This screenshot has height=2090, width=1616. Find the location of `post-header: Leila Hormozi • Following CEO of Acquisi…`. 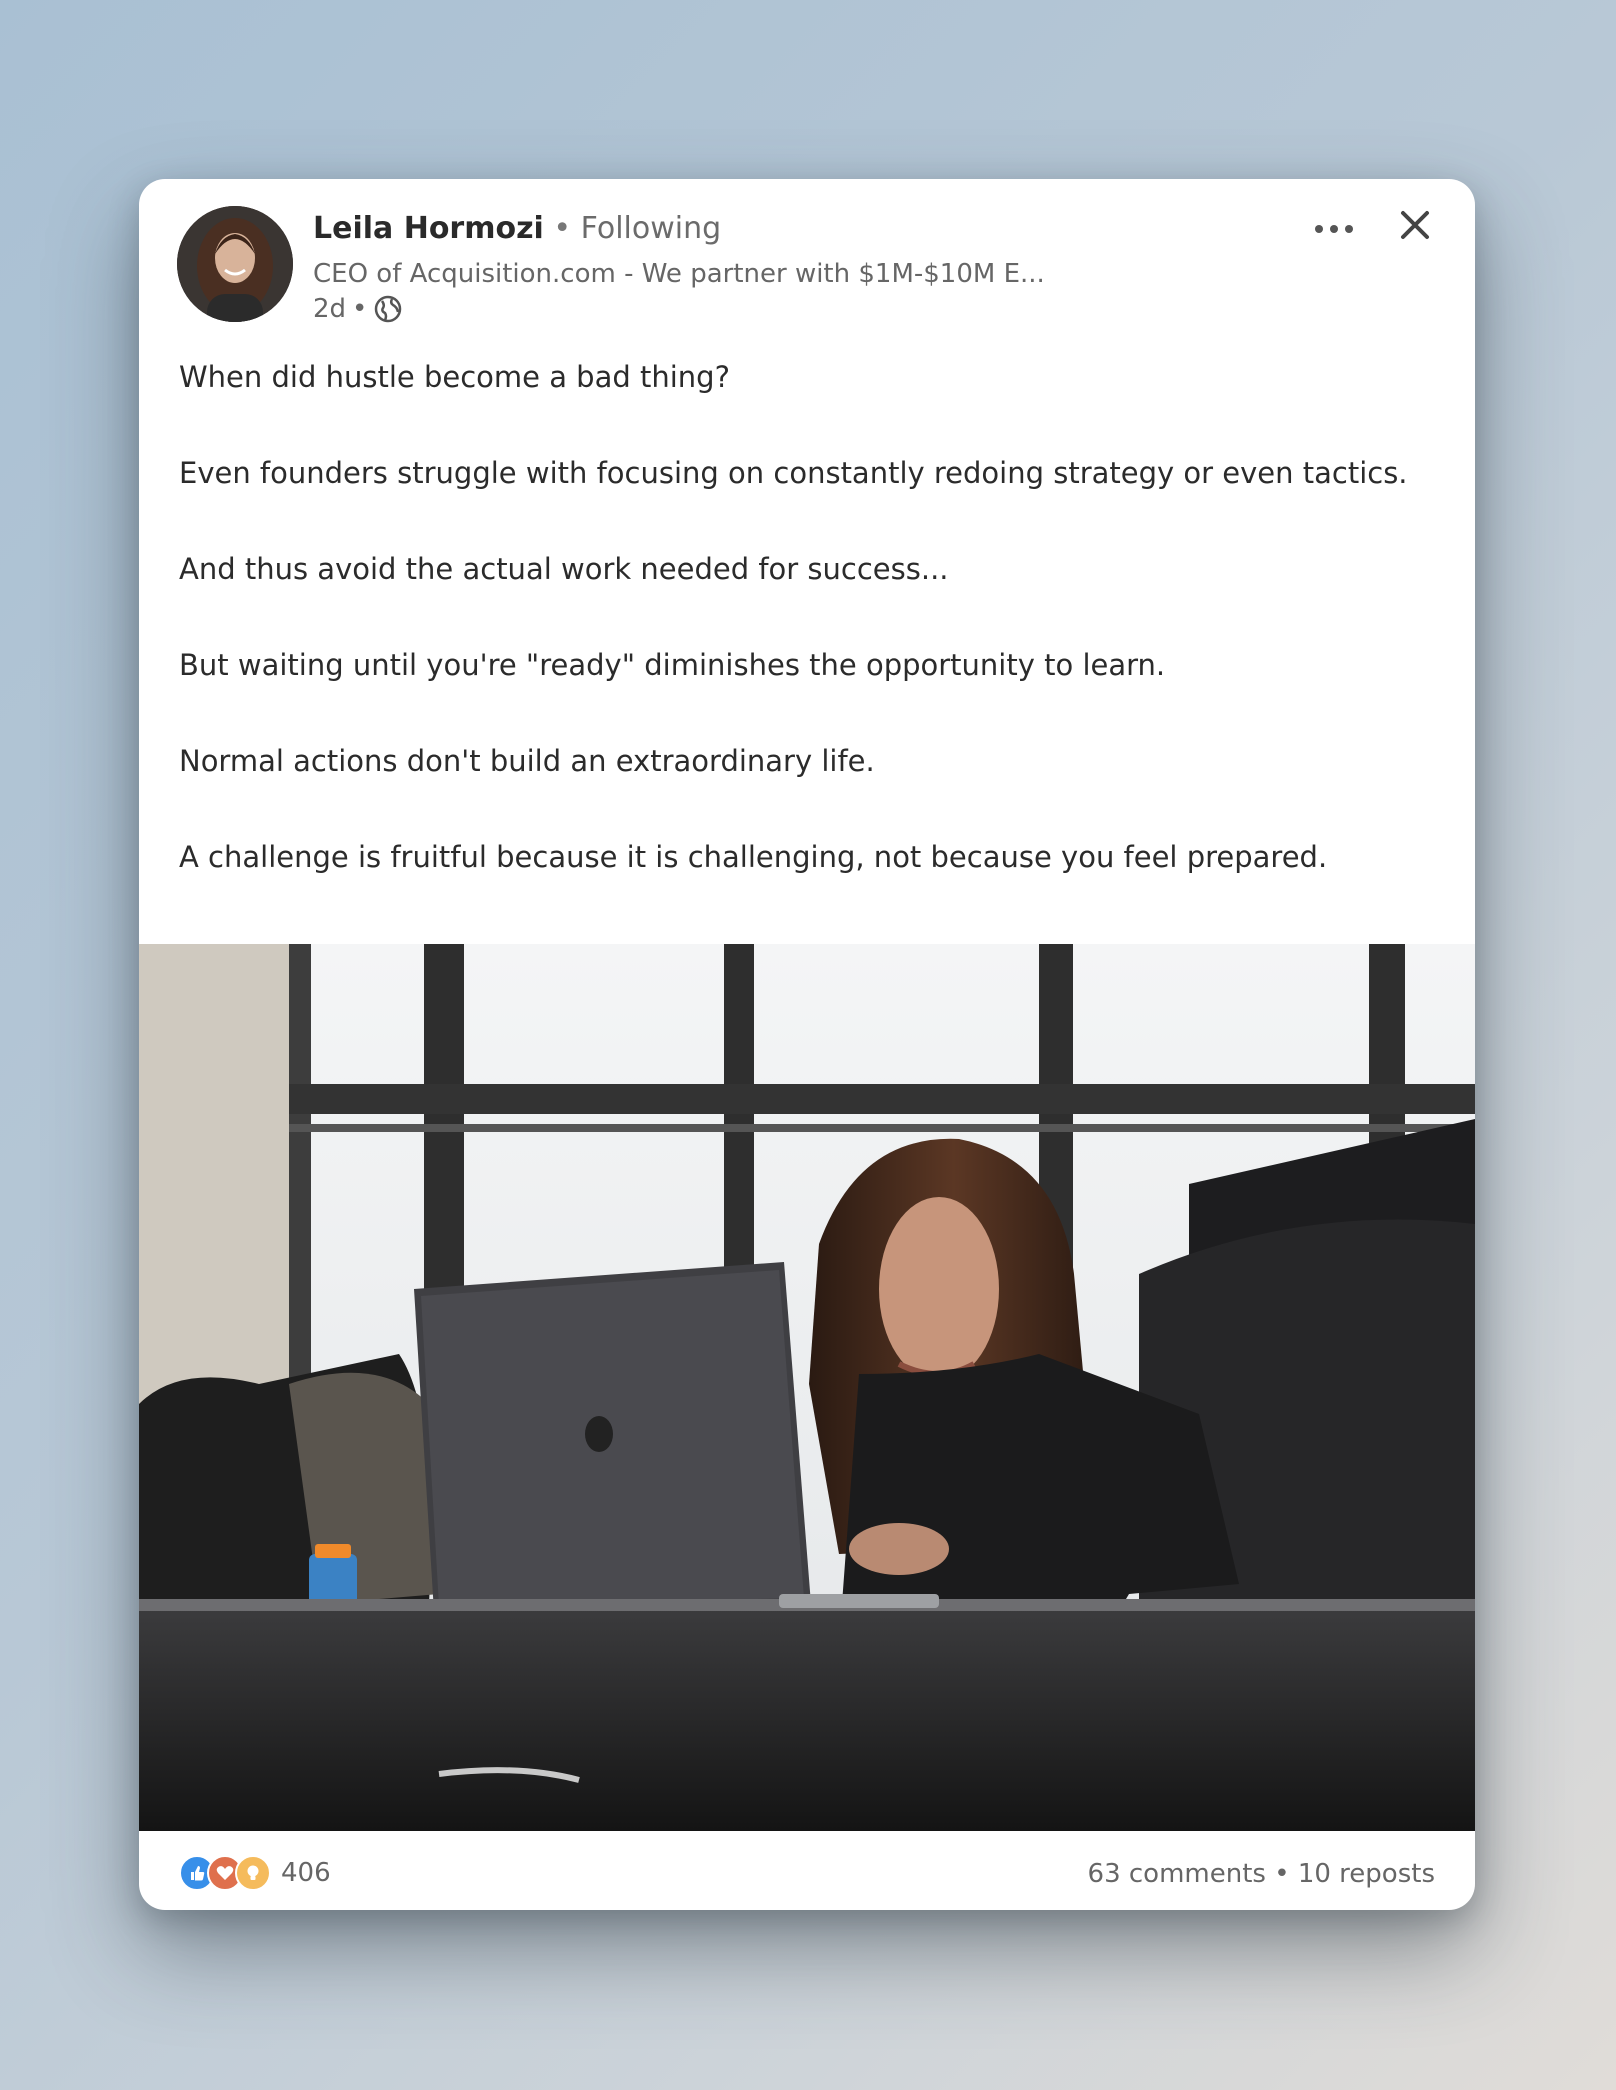

post-header: Leila Hormozi • Following CEO of Acquisi… is located at coordinates (807, 259).